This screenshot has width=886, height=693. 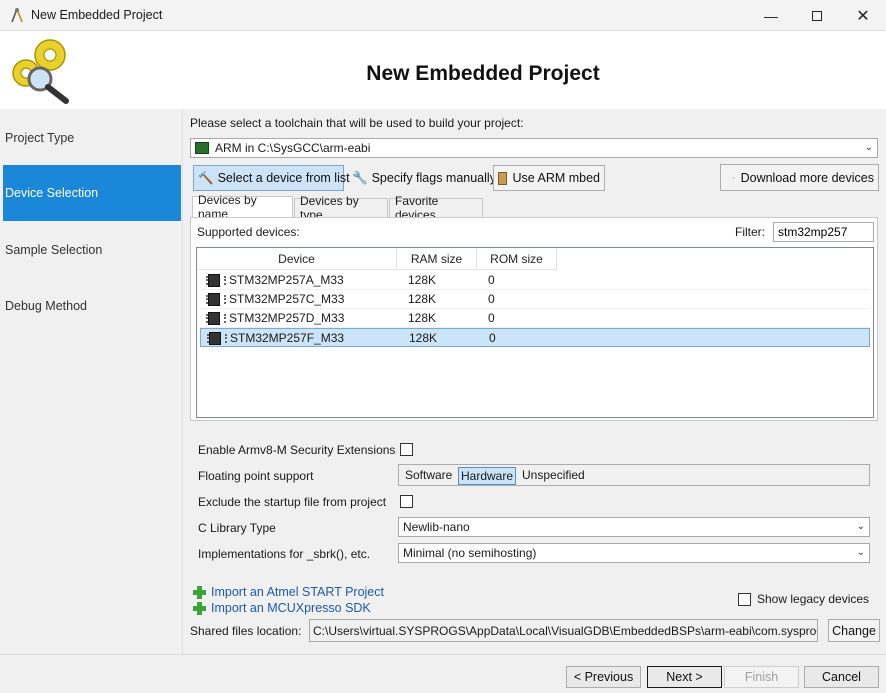 What do you see at coordinates (535, 318) in the screenshot?
I see `table-row: STM32MP257D_M33 128K 0` at bounding box center [535, 318].